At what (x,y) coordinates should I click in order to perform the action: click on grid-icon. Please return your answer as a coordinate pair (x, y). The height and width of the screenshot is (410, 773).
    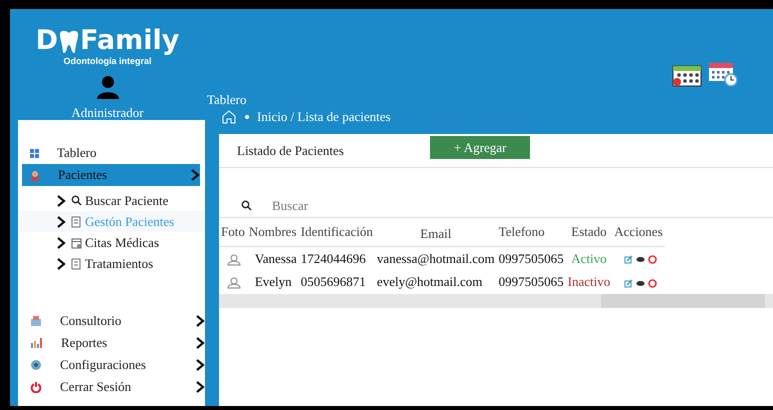
    Looking at the image, I should click on (34, 153).